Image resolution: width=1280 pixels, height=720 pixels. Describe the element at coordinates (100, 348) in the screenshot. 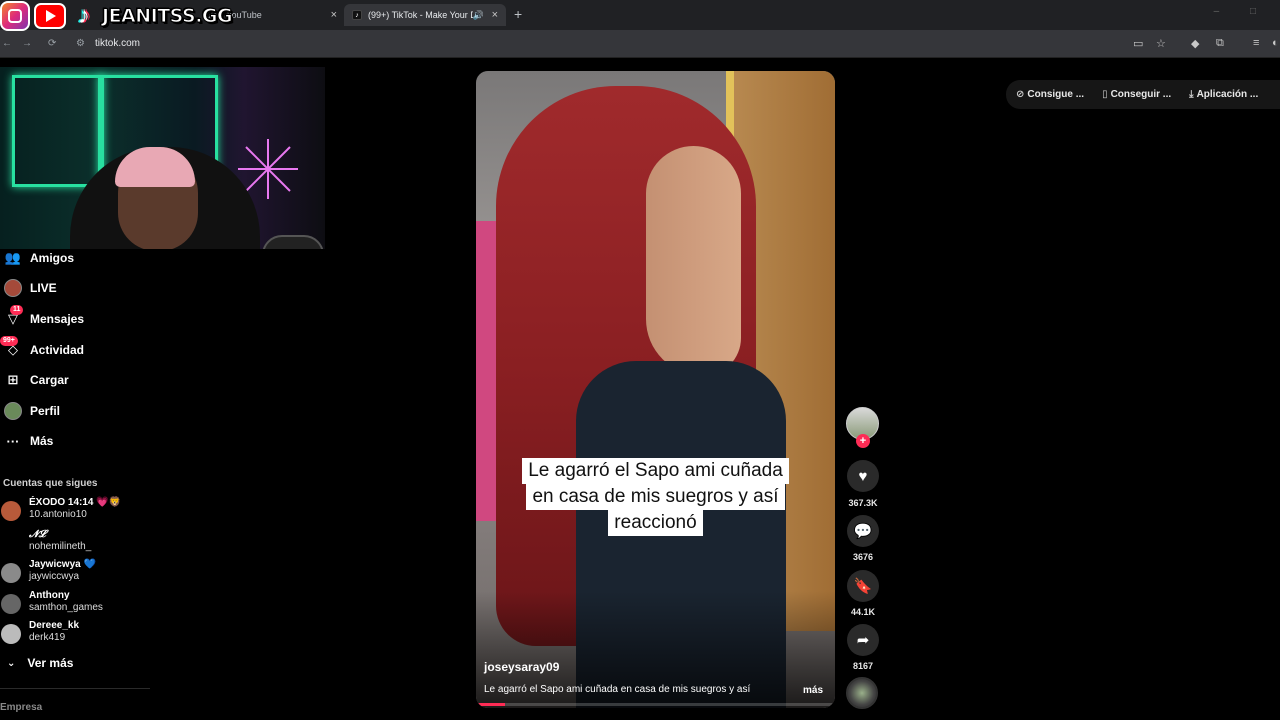

I see `sidebar-item-actividad: ◇ 99+ Actividad` at that location.